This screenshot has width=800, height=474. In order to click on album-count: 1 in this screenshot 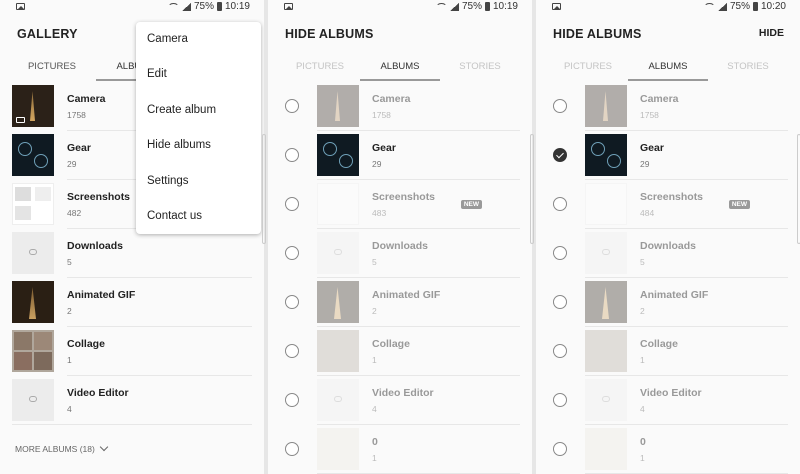, I will do `click(642, 458)`.